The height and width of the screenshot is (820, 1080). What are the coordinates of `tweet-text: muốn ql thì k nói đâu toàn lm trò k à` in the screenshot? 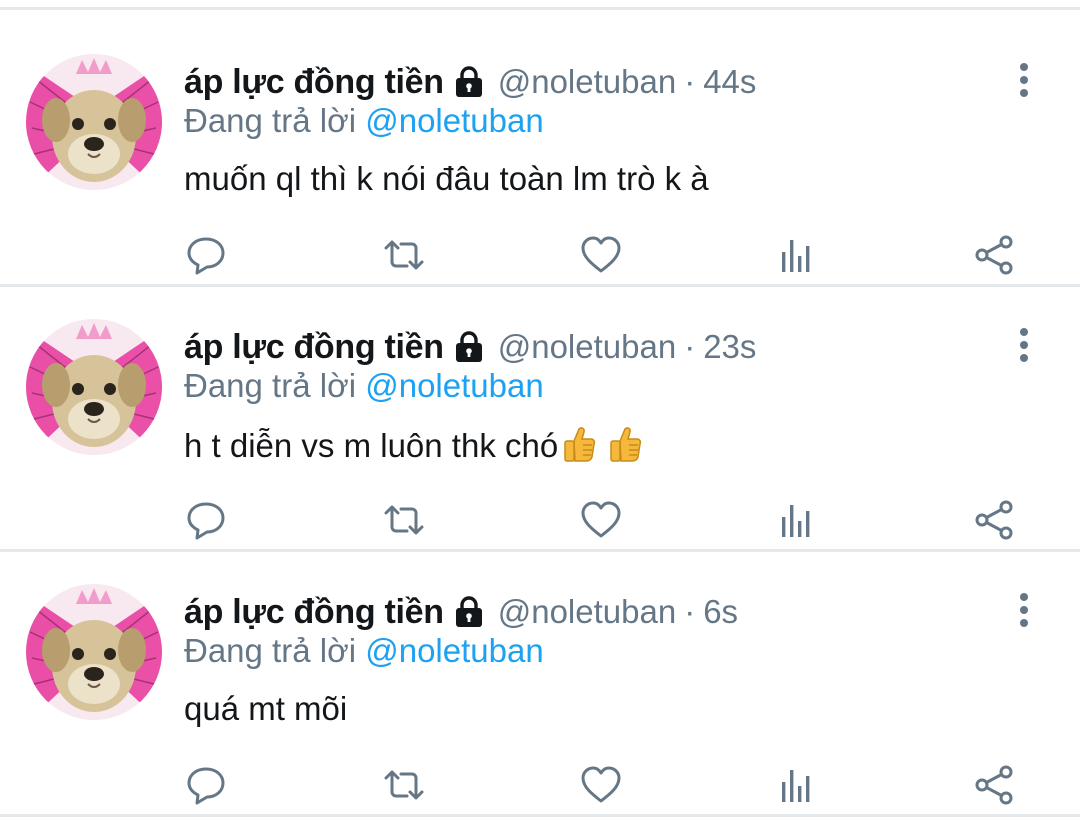 It's located at (446, 179).